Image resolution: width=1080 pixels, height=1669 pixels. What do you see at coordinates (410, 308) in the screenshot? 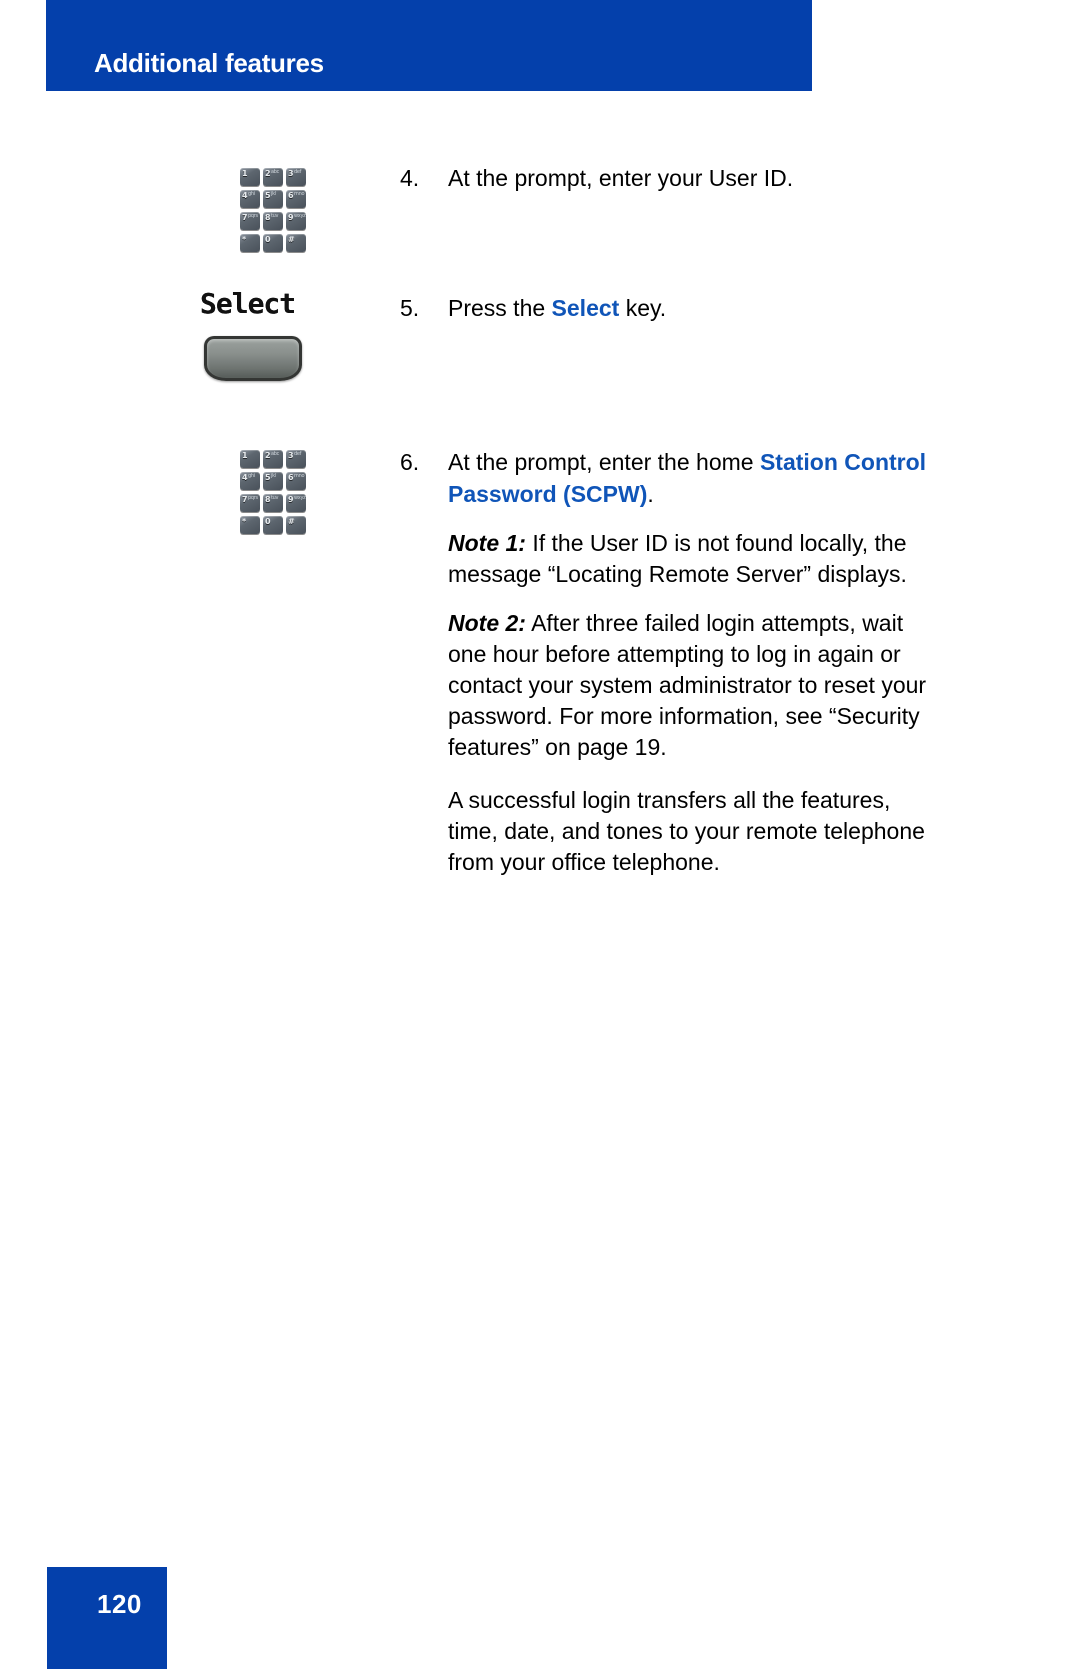
I see `step-number: 5.` at bounding box center [410, 308].